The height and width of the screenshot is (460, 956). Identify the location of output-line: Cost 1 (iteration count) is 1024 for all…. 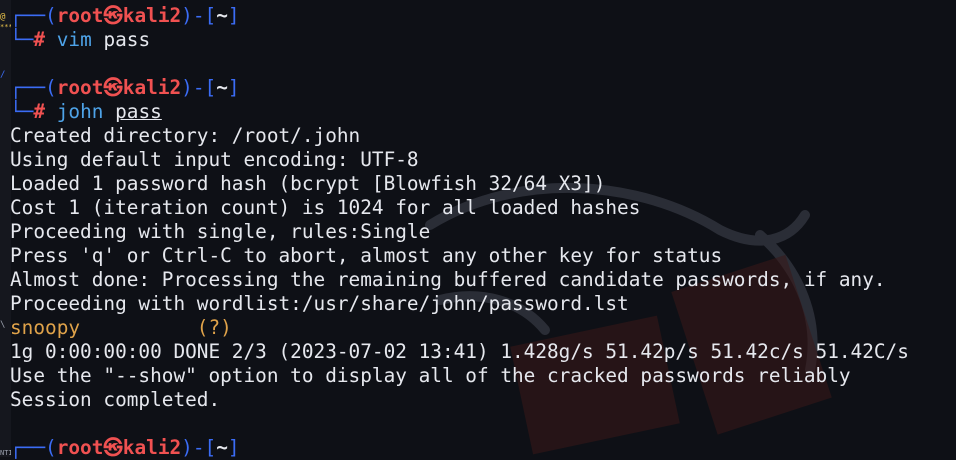
(325, 207).